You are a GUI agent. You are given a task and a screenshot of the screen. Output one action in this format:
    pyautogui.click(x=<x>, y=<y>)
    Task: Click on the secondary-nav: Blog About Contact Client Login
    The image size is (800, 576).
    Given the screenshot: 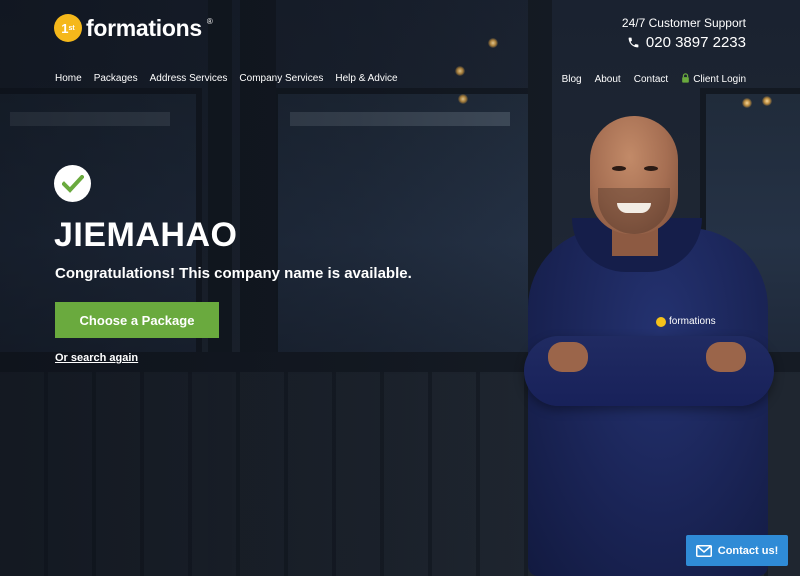 What is the action you would take?
    pyautogui.click(x=654, y=79)
    